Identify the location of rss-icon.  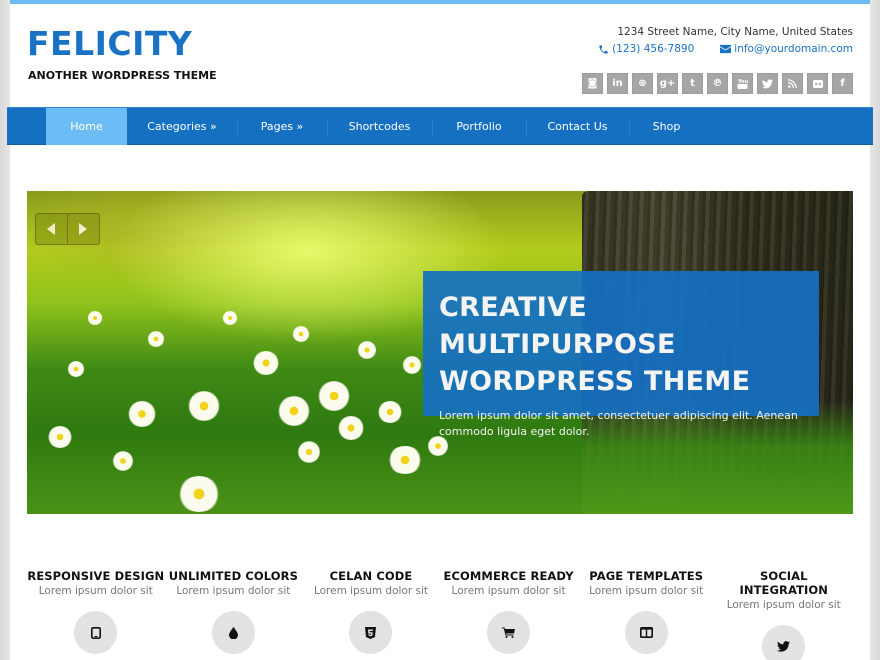
(792, 83).